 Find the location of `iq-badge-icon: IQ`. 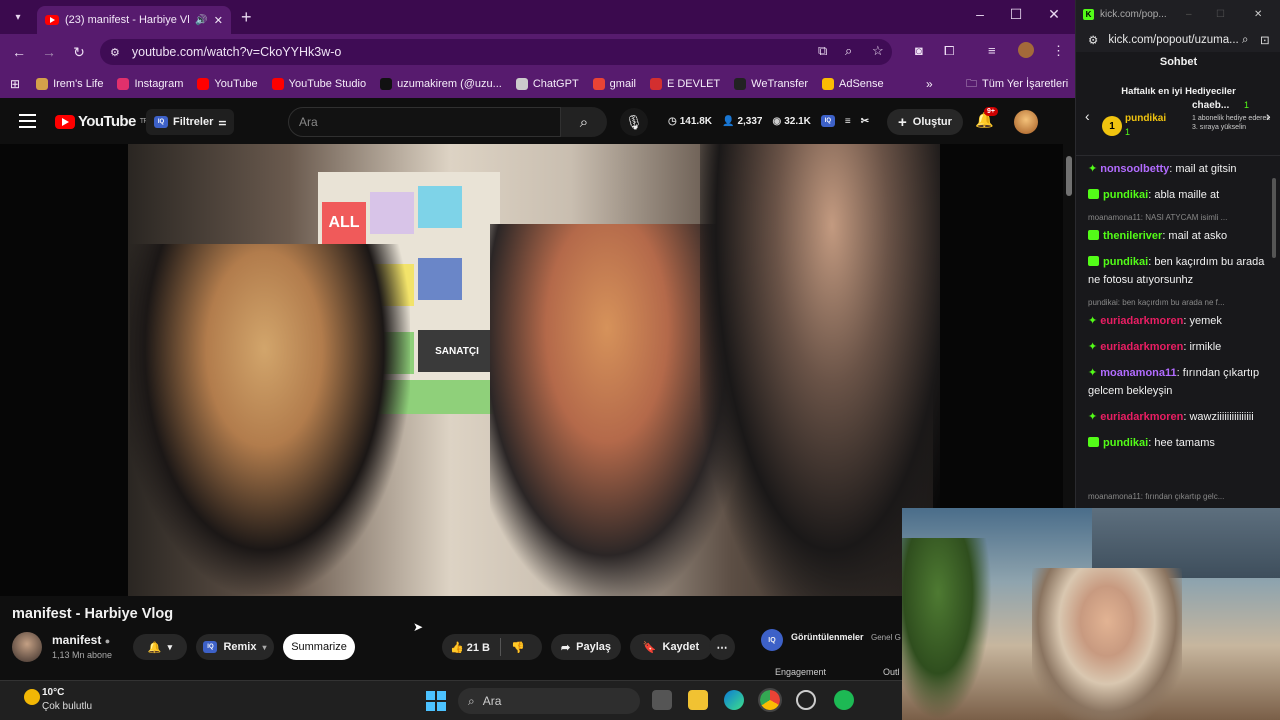

iq-badge-icon: IQ is located at coordinates (827, 121).